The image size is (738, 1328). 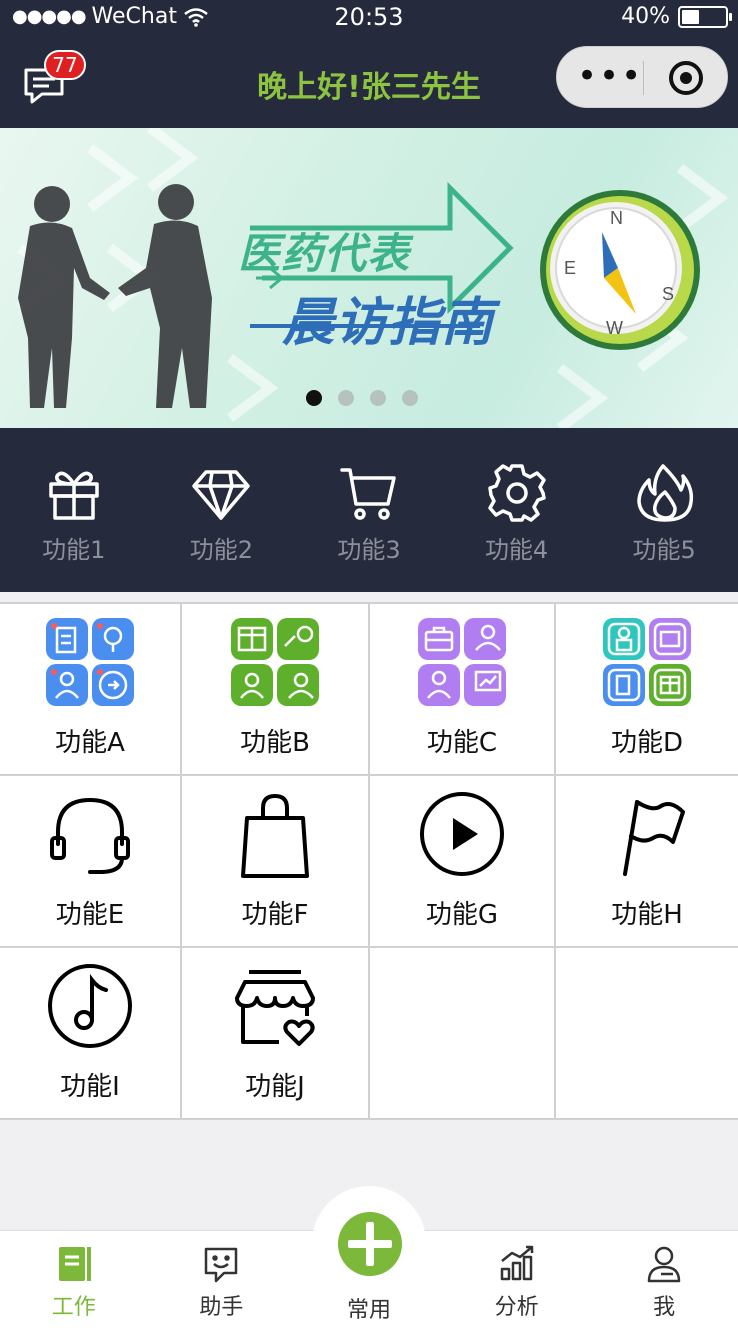 What do you see at coordinates (275, 743) in the screenshot?
I see `grid-label: 功能B` at bounding box center [275, 743].